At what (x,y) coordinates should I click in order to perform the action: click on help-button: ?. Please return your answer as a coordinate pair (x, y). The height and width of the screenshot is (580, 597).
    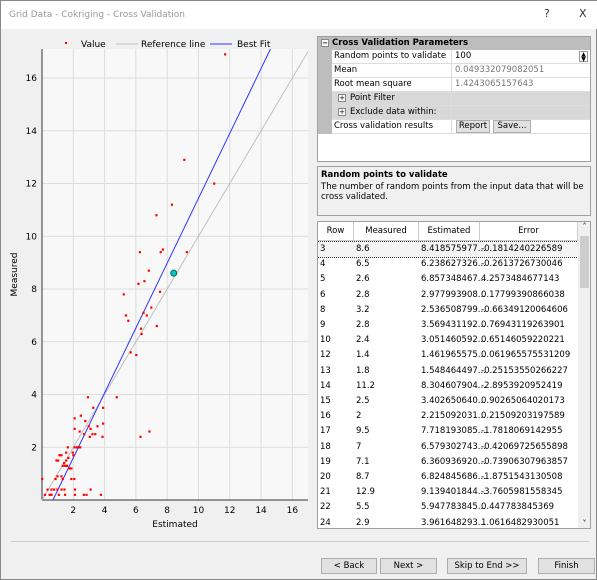
    Looking at the image, I should click on (547, 13).